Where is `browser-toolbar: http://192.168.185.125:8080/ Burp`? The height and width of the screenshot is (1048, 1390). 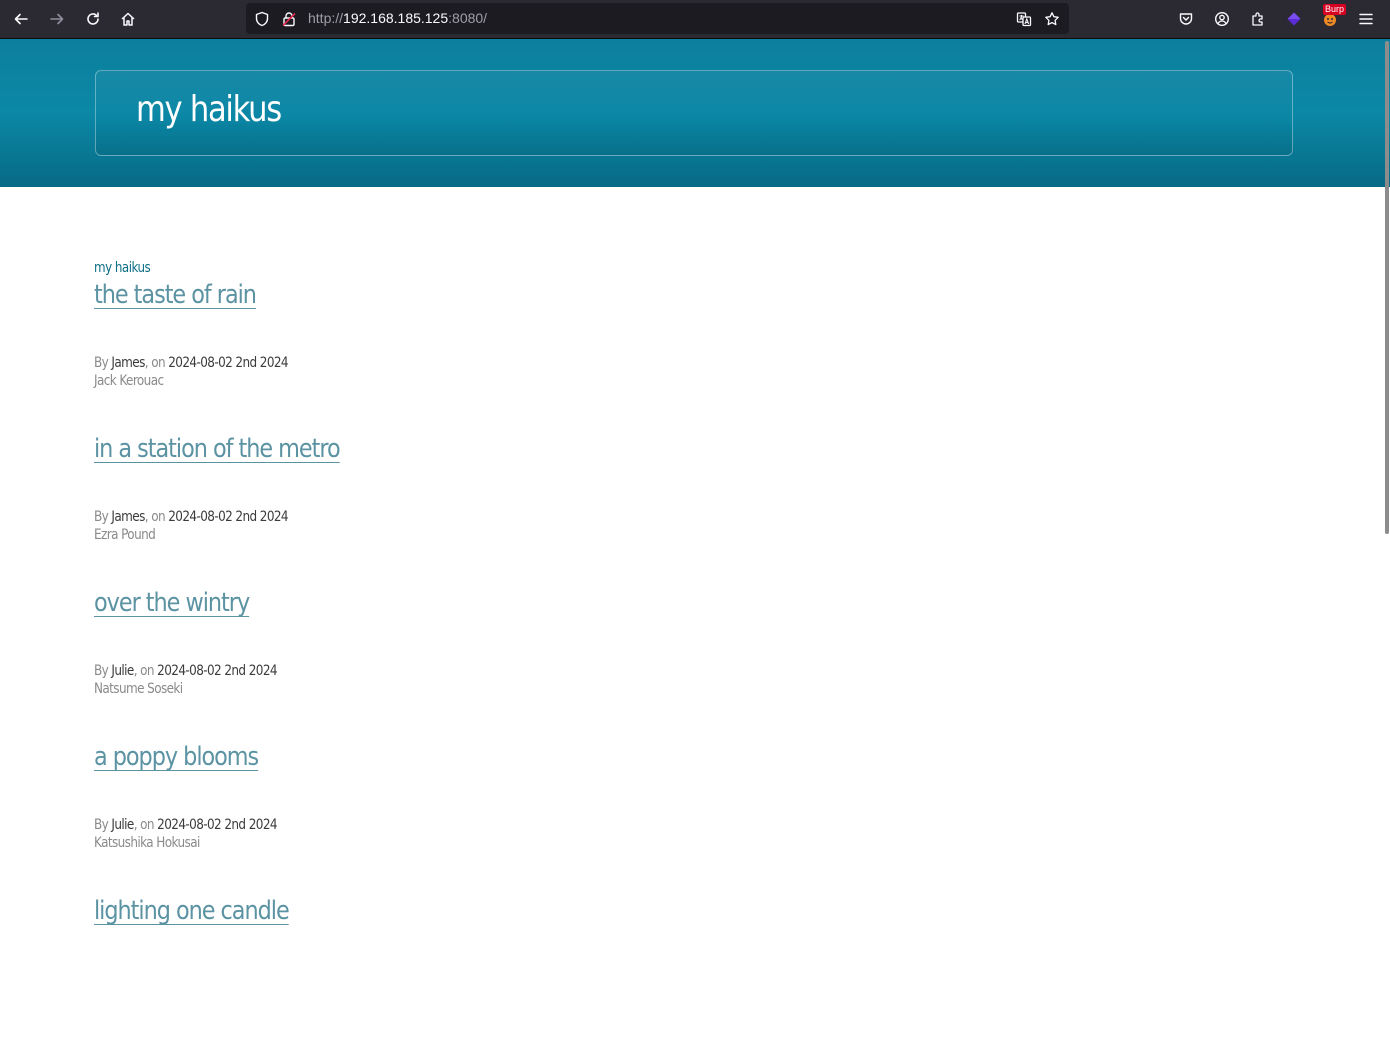
browser-toolbar: http://192.168.185.125:8080/ Burp is located at coordinates (695, 19).